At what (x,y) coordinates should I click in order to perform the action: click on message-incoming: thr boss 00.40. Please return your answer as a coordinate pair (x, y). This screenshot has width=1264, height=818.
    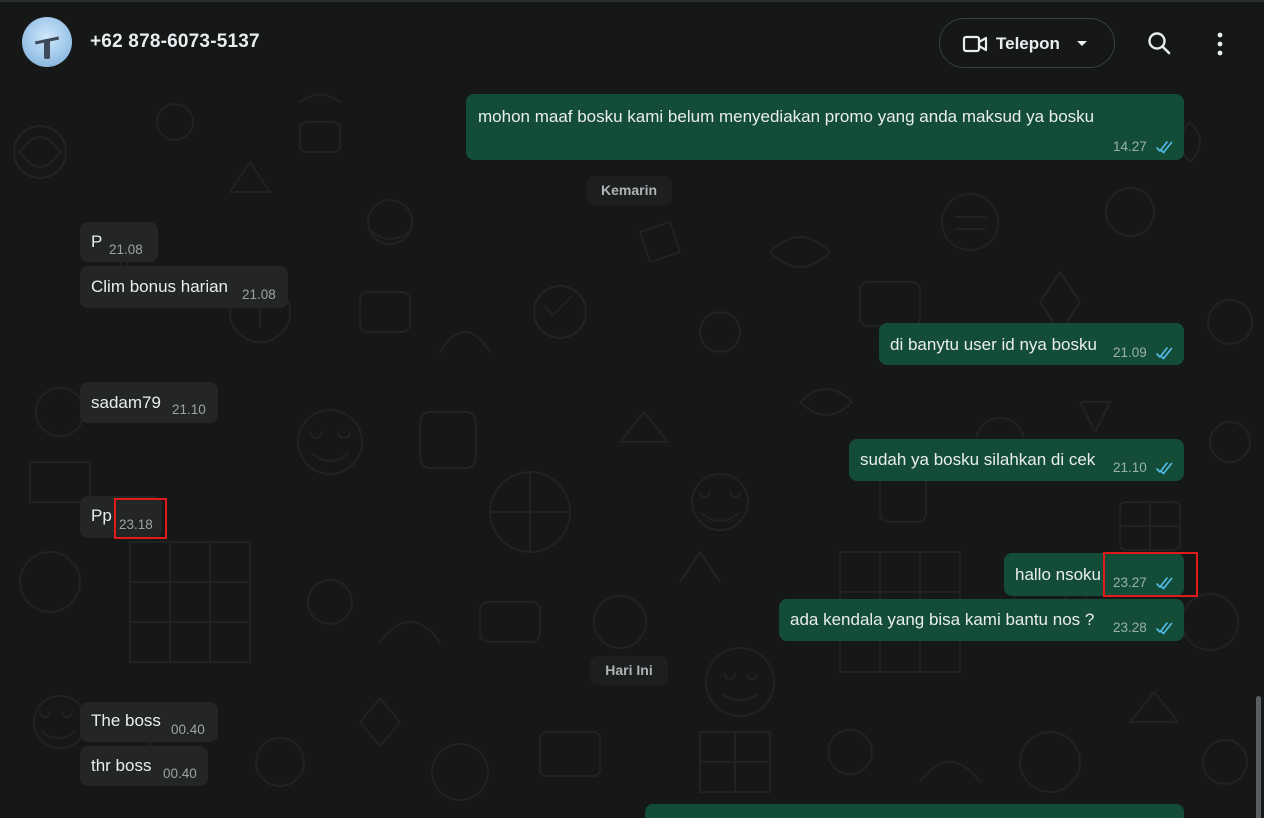
    Looking at the image, I should click on (144, 766).